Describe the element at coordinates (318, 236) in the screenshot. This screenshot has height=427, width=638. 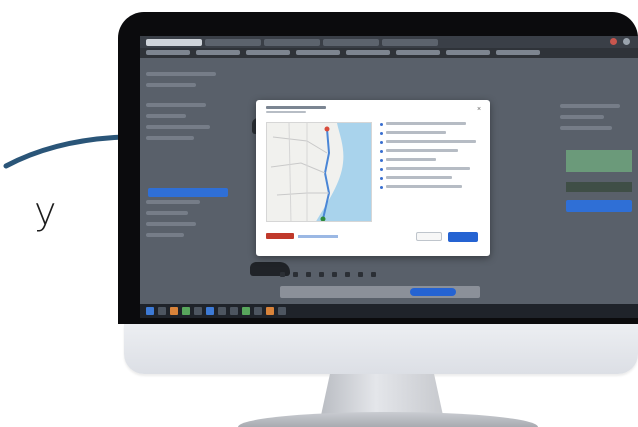
I see `brand-tagline-placeholder` at that location.